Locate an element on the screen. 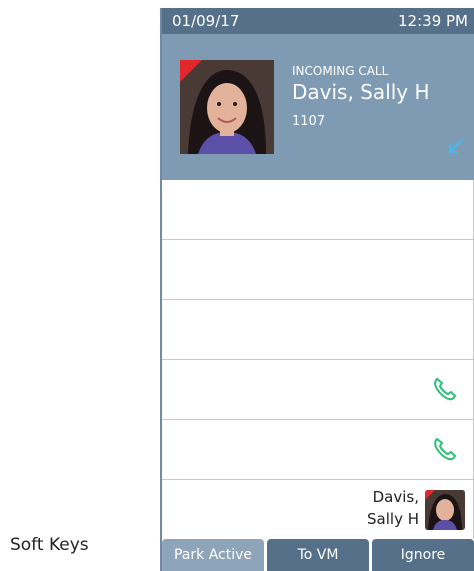  soft-keys: Park Active To VM Ignore is located at coordinates (318, 555).